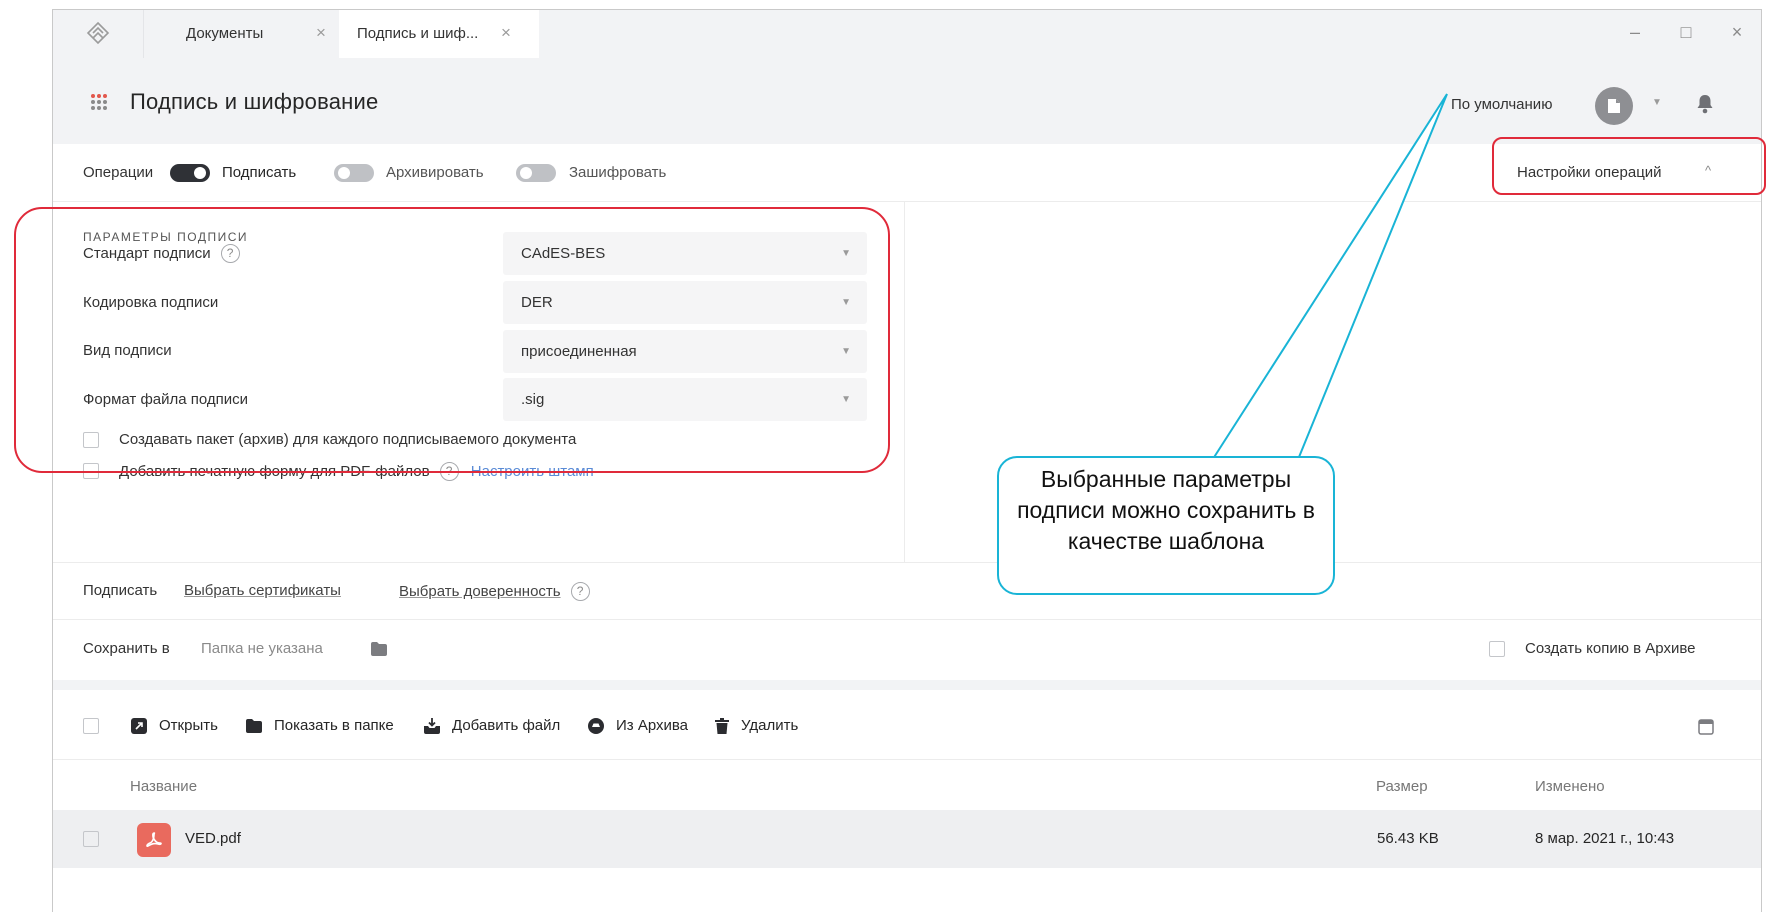  Describe the element at coordinates (98, 34) in the screenshot. I see `app-logo-icon` at that location.